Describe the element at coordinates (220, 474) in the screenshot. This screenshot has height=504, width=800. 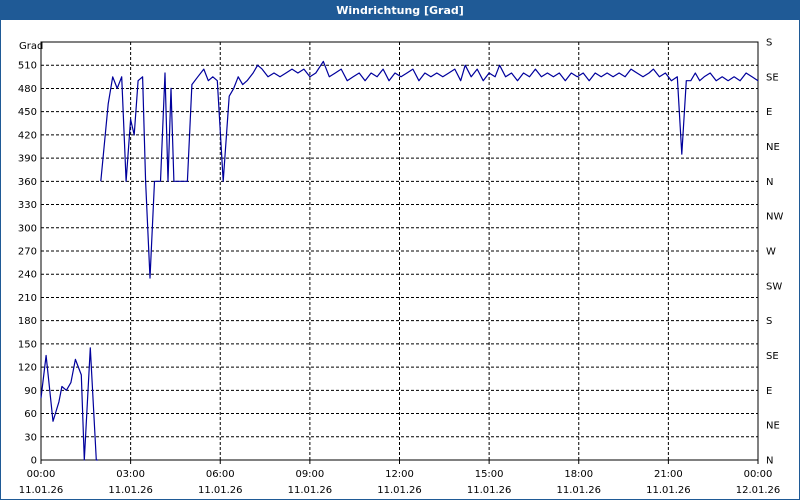
I see `x-tick-label-time: 06:00` at that location.